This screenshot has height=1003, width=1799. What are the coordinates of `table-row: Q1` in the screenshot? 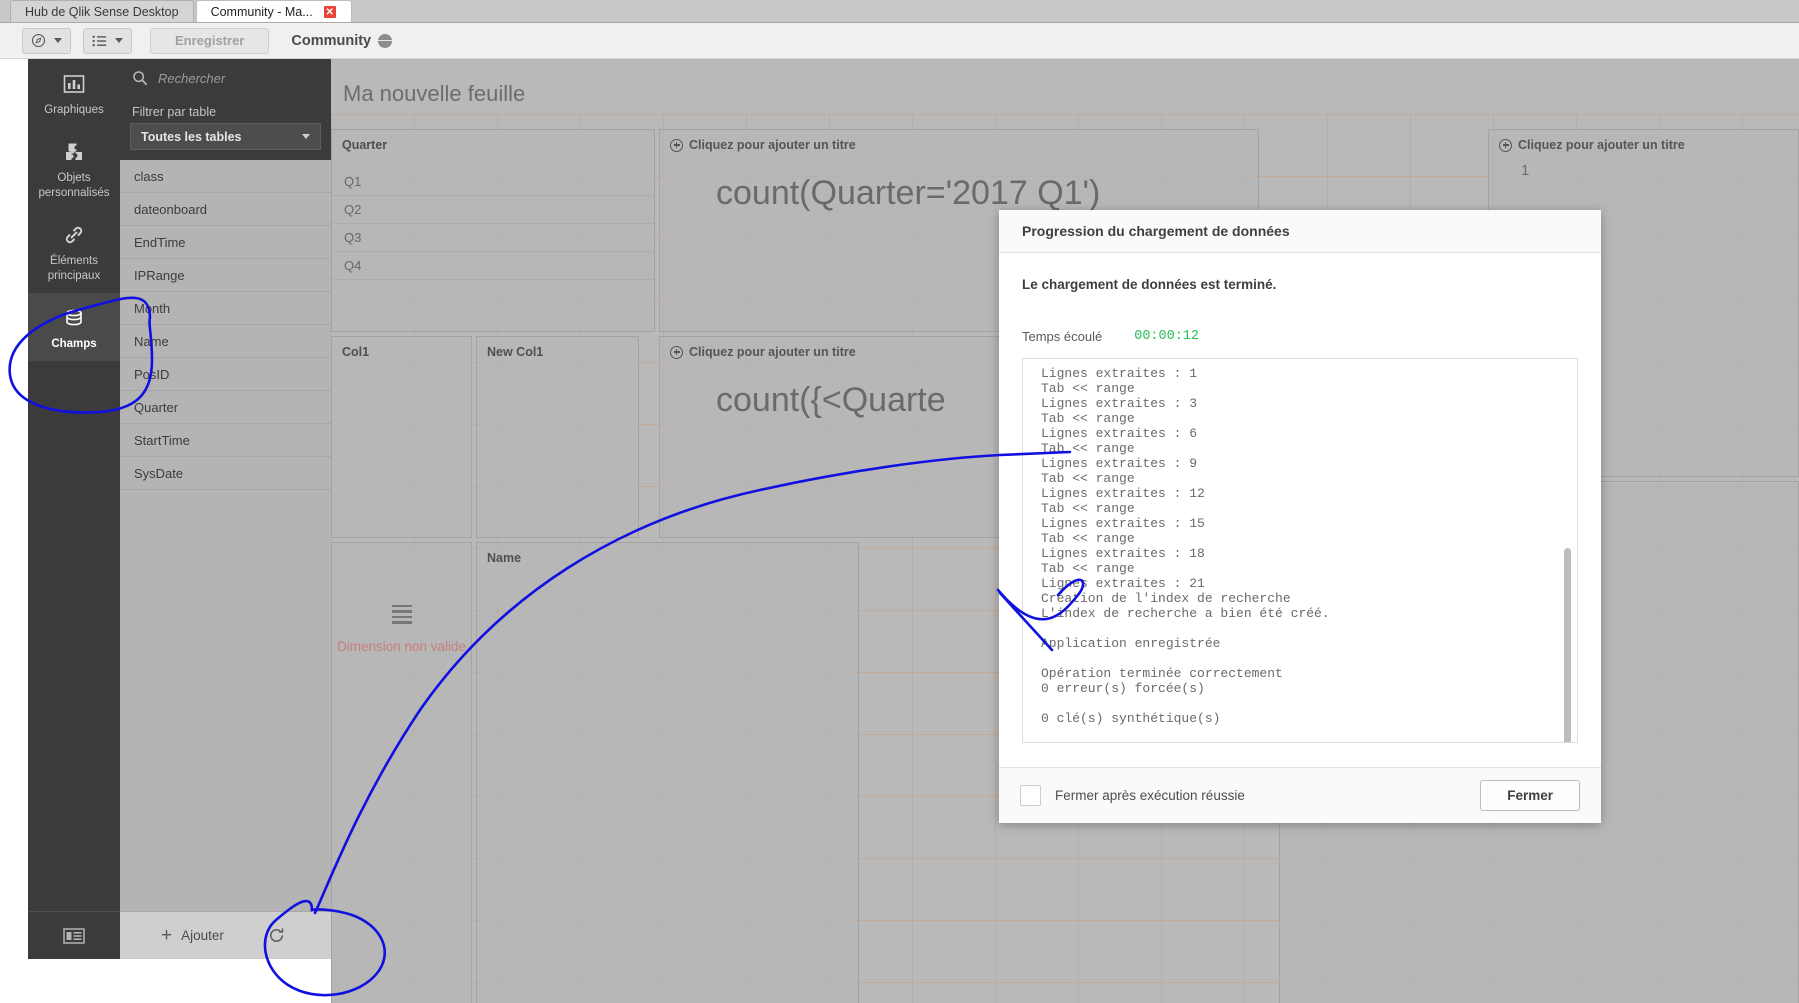 It's located at (493, 182).